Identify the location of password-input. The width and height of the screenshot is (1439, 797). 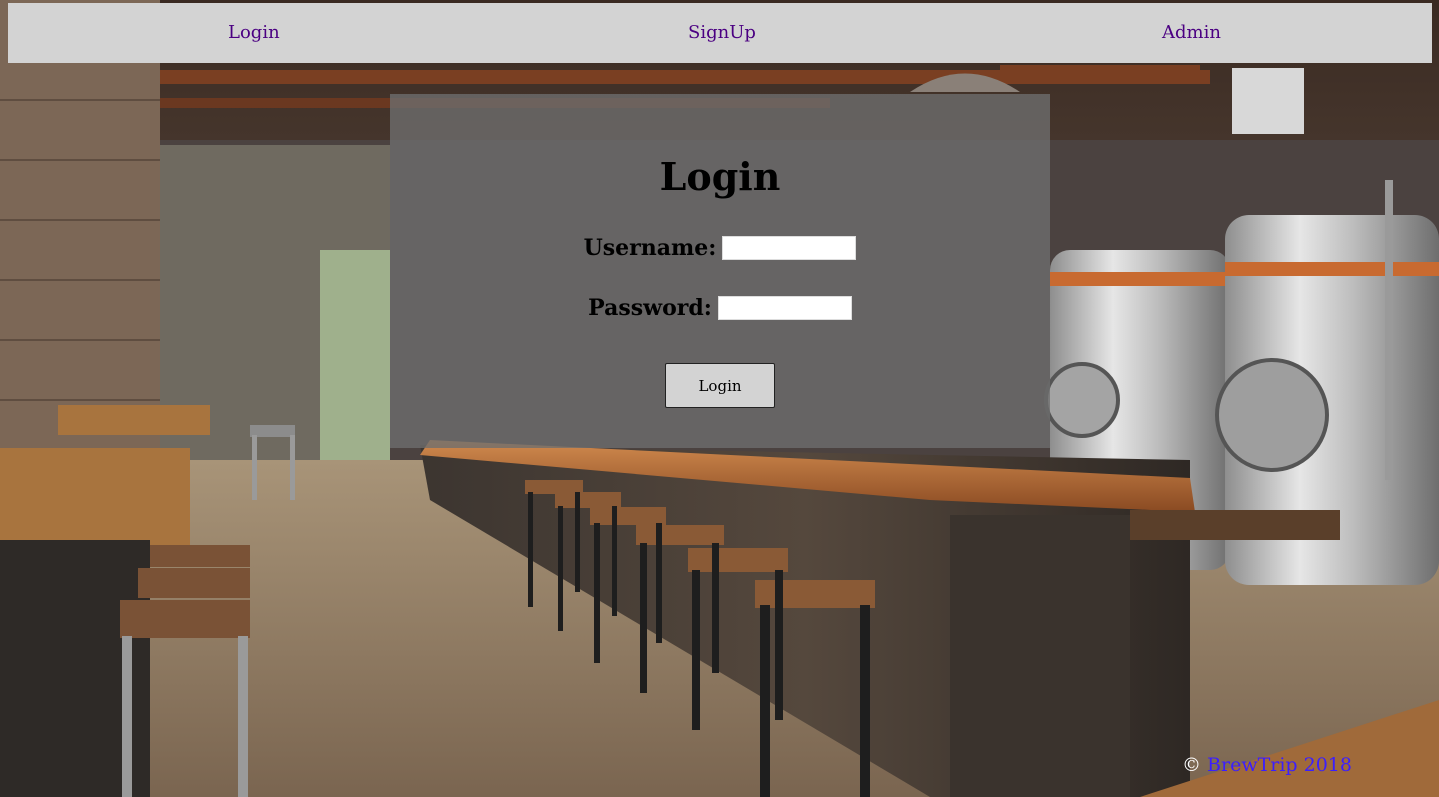
(784, 308).